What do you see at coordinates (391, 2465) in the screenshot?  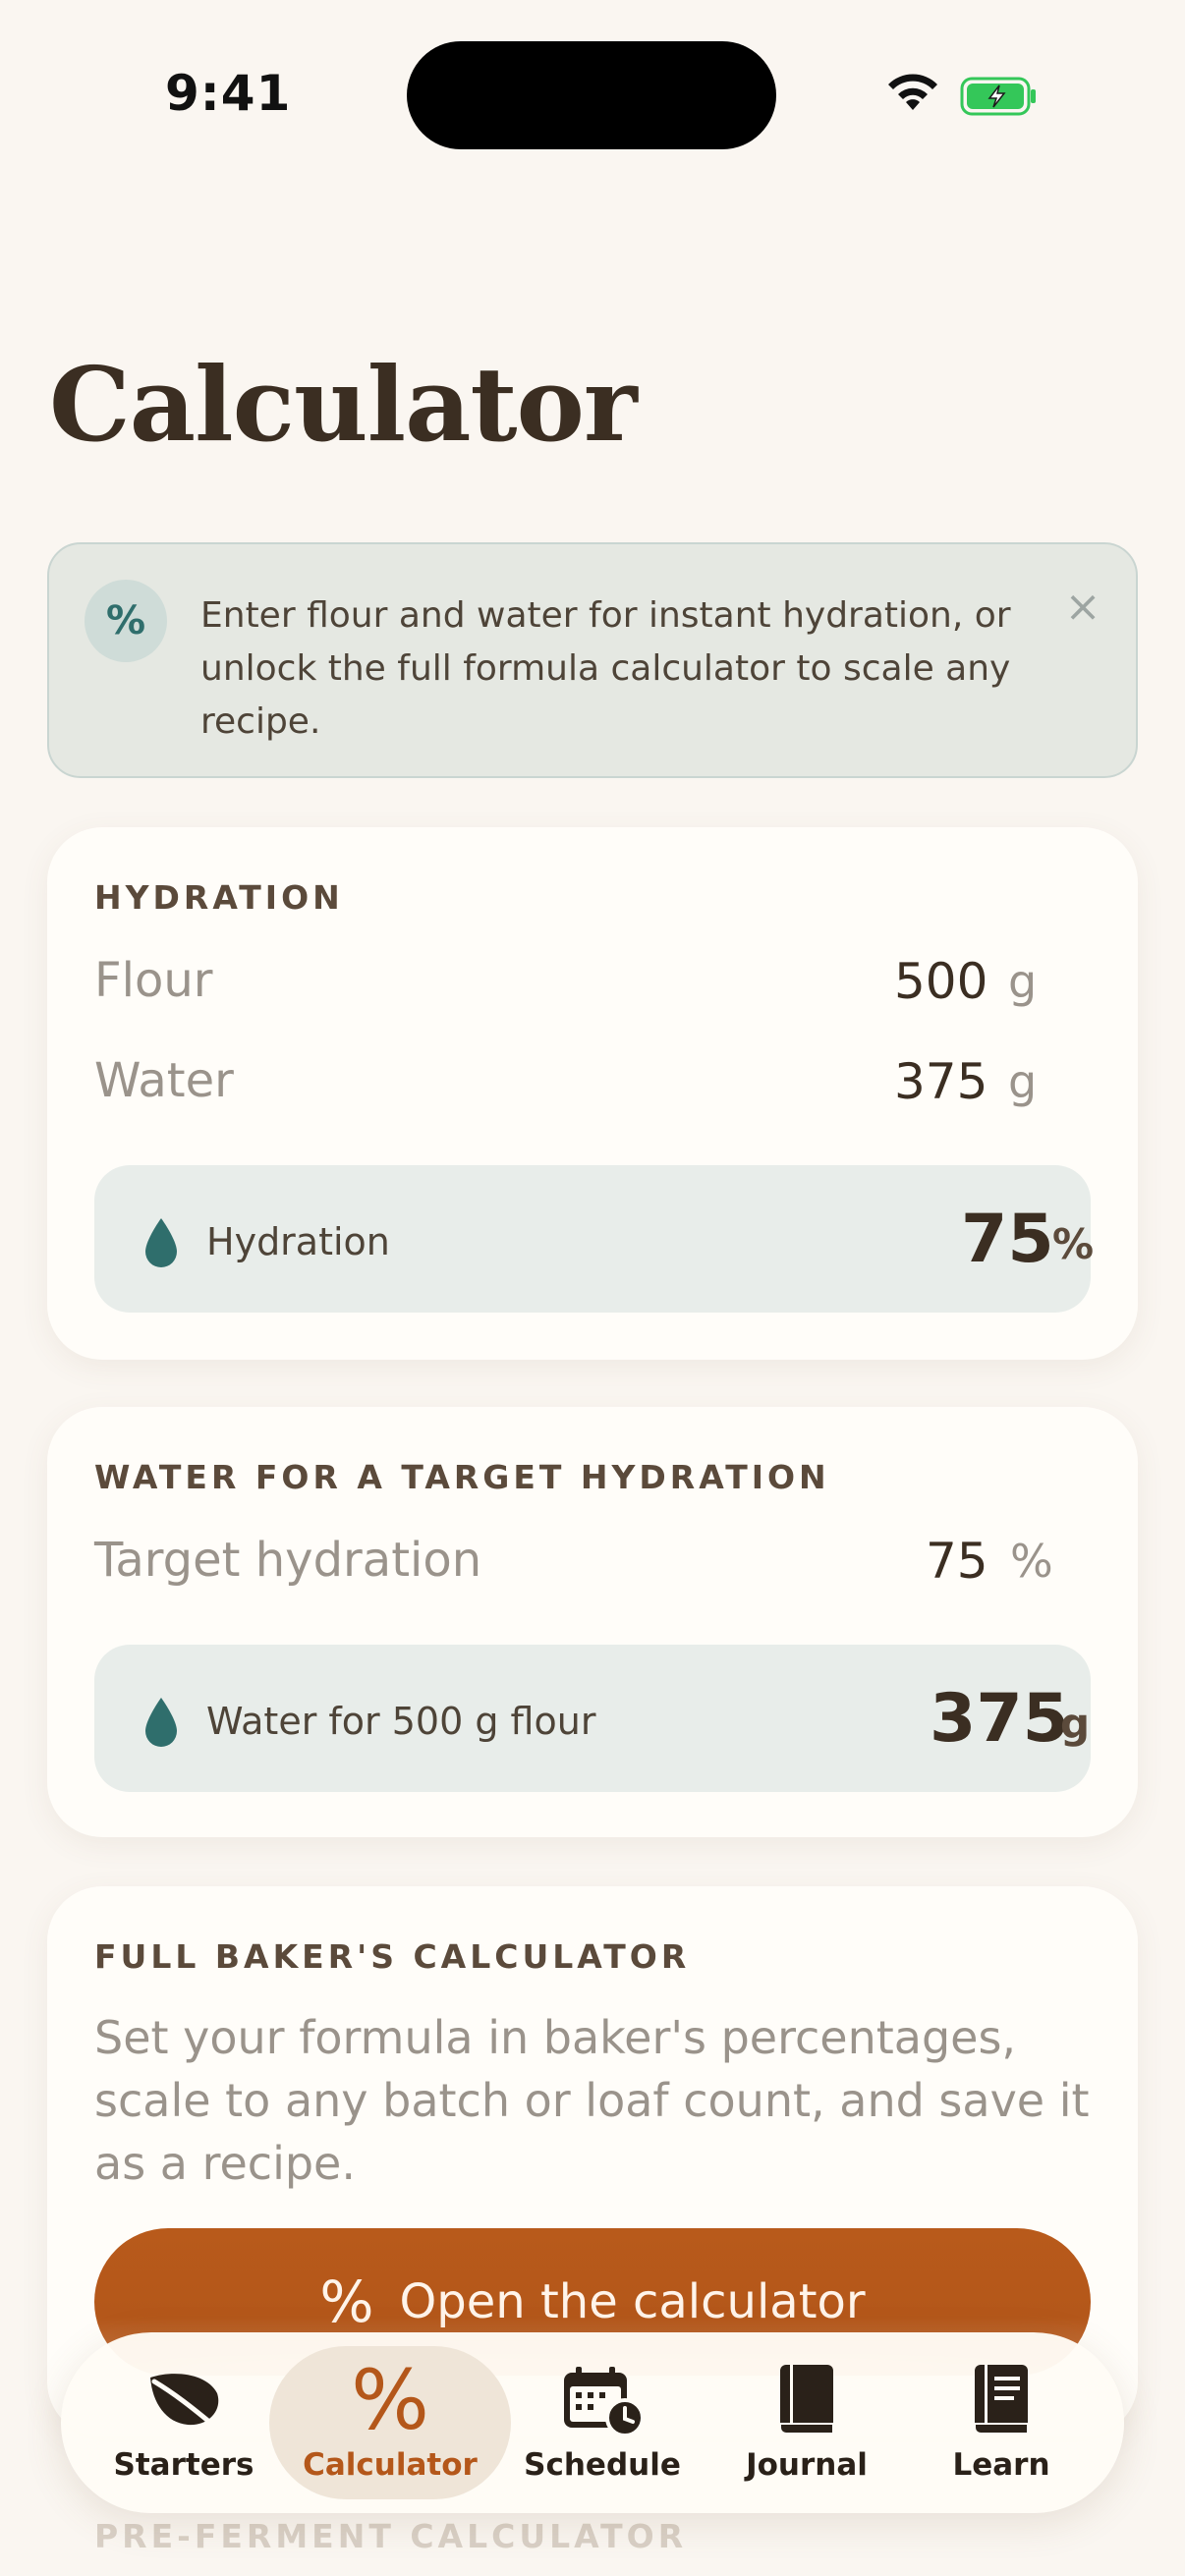 I see `tab-label: Calculator` at bounding box center [391, 2465].